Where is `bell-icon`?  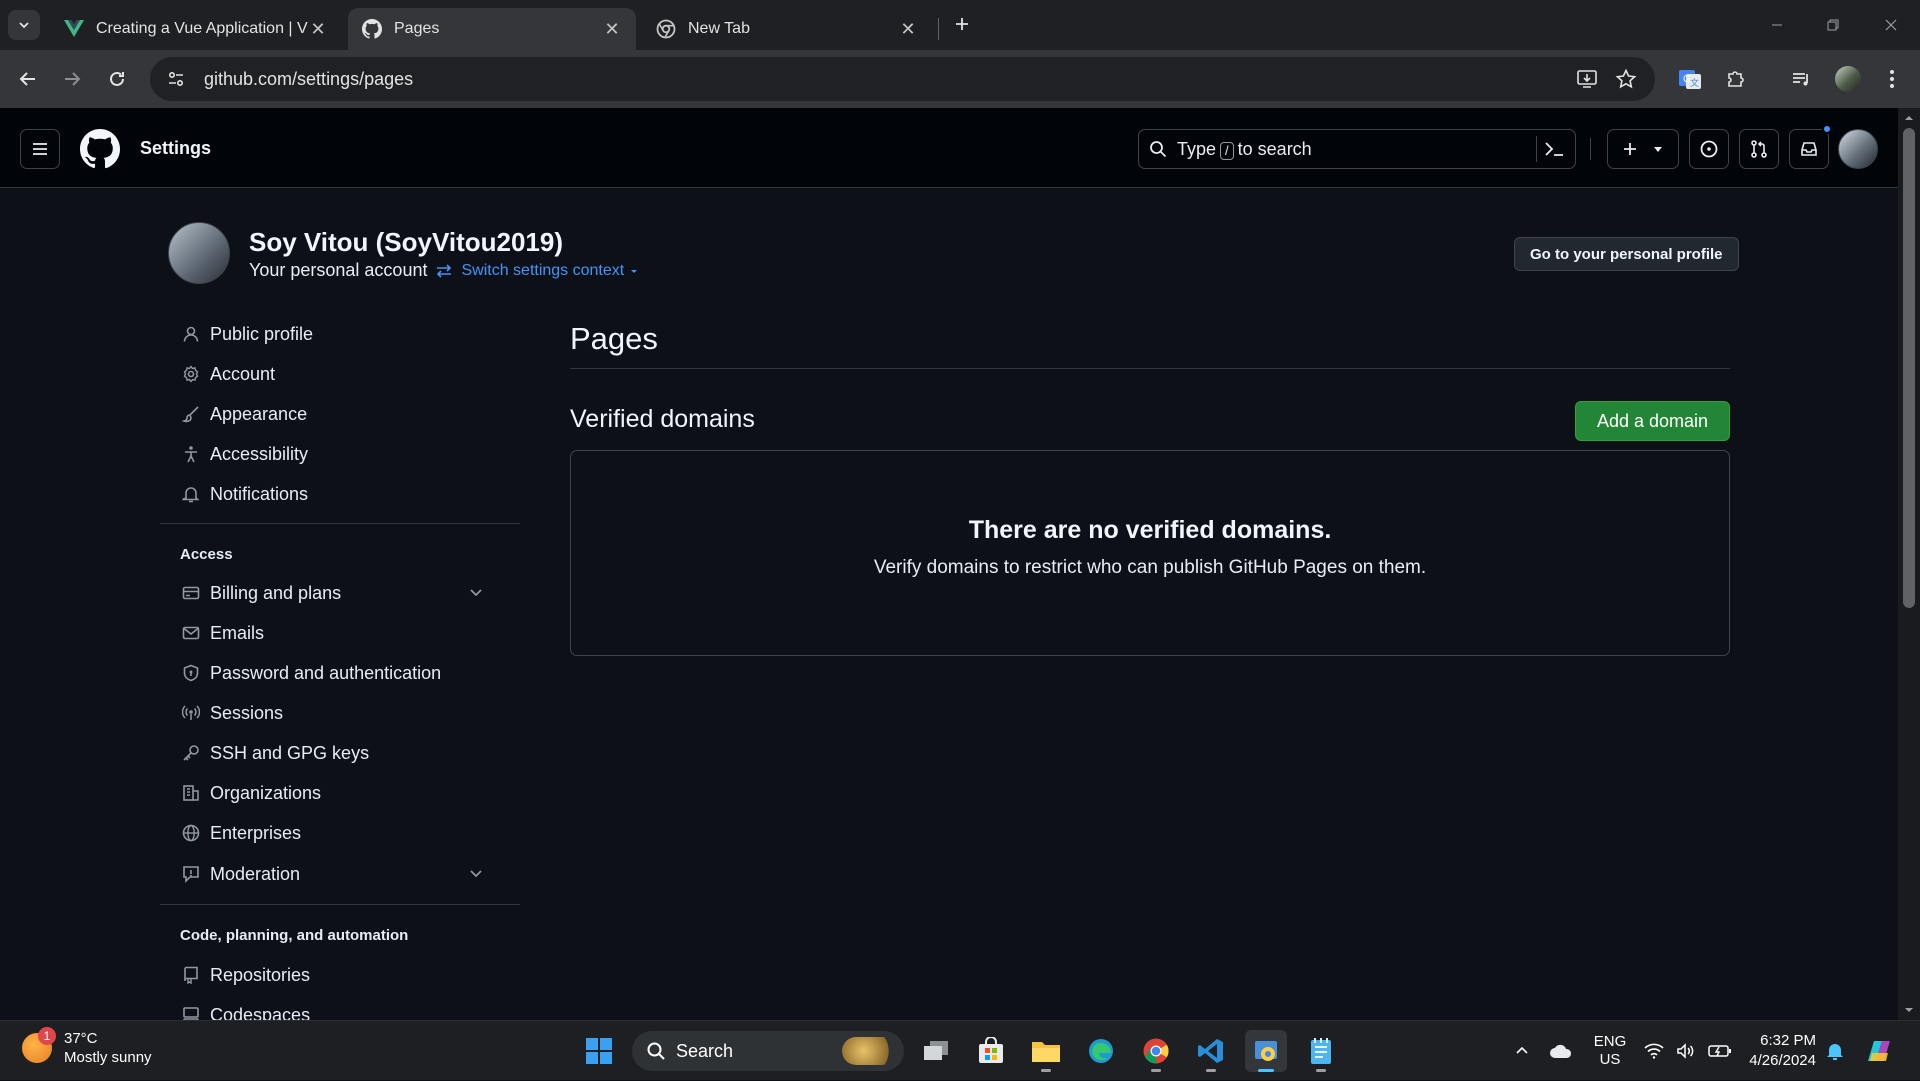
bell-icon is located at coordinates (191, 494).